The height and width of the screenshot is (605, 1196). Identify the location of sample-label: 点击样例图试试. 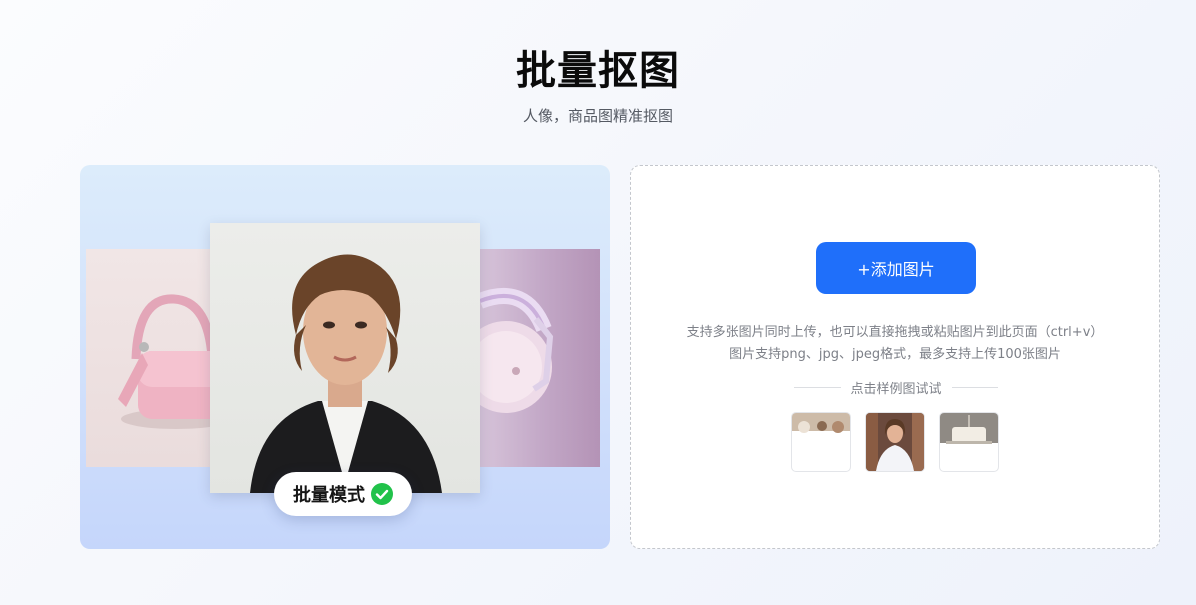
(896, 389).